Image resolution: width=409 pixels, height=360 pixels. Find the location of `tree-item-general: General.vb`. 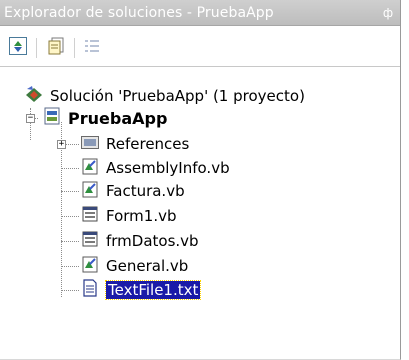

tree-item-general: General.vb is located at coordinates (134, 266).